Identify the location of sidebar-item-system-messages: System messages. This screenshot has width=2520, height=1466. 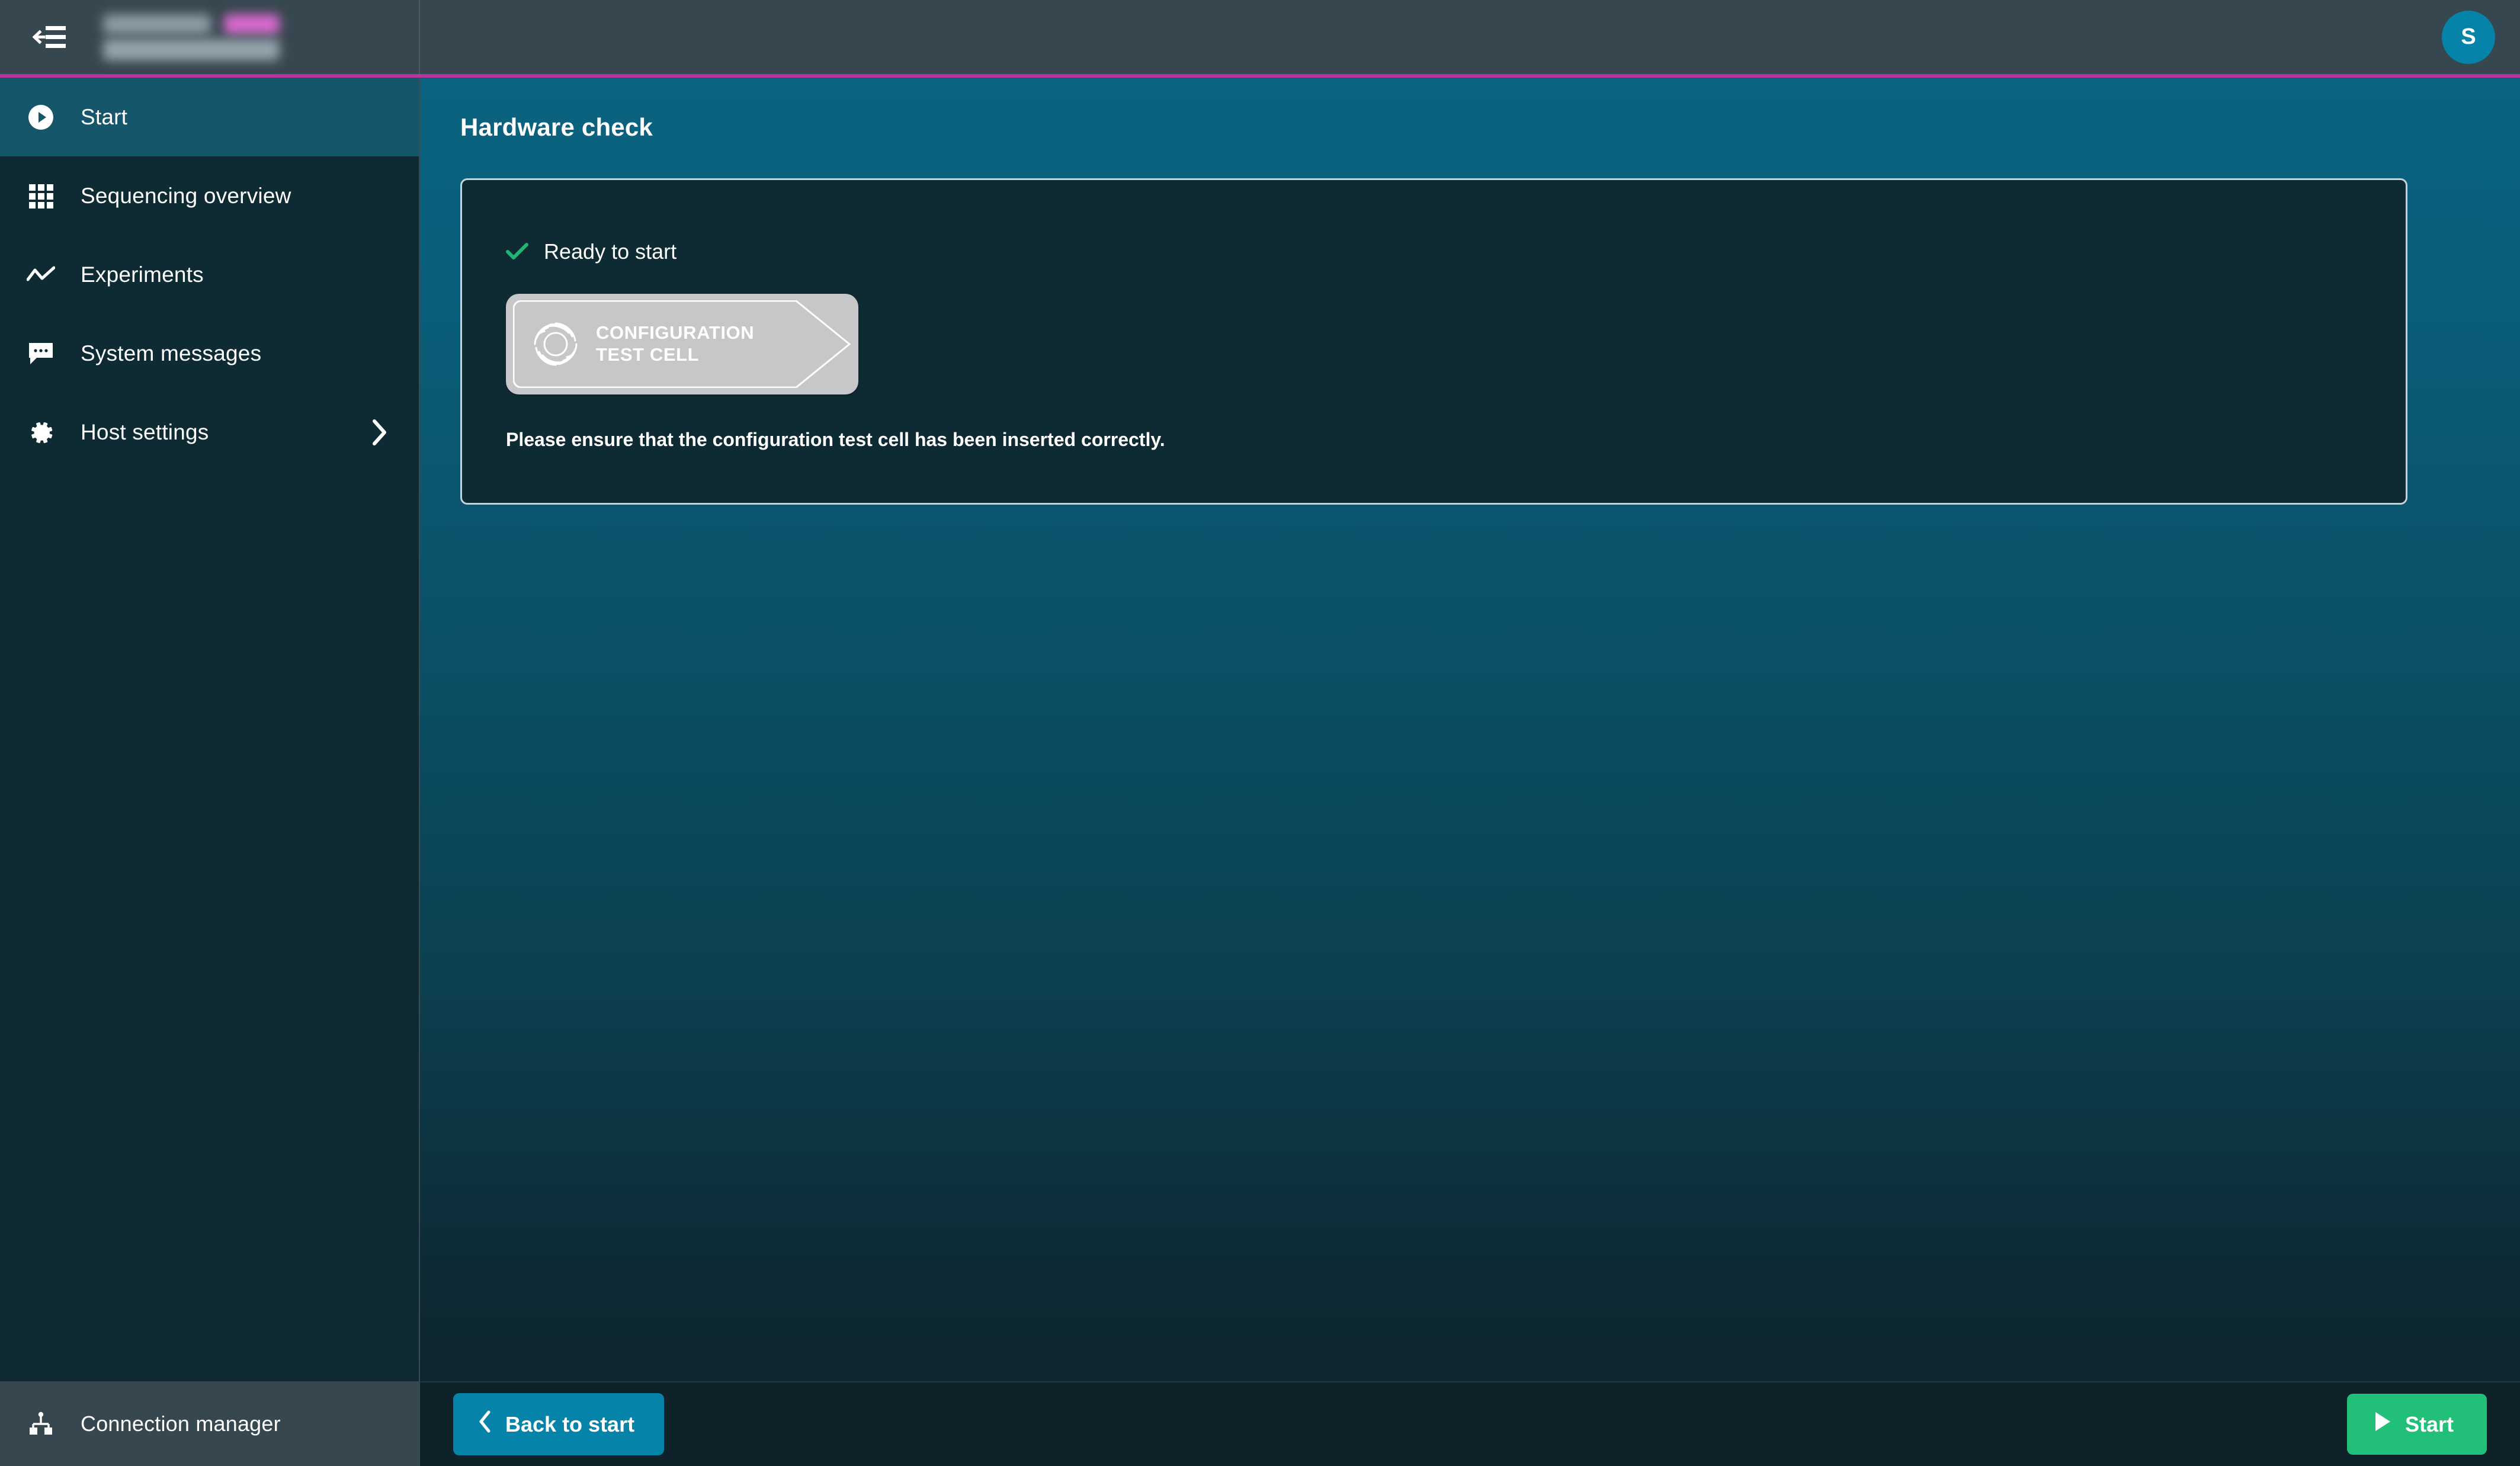
(209, 354).